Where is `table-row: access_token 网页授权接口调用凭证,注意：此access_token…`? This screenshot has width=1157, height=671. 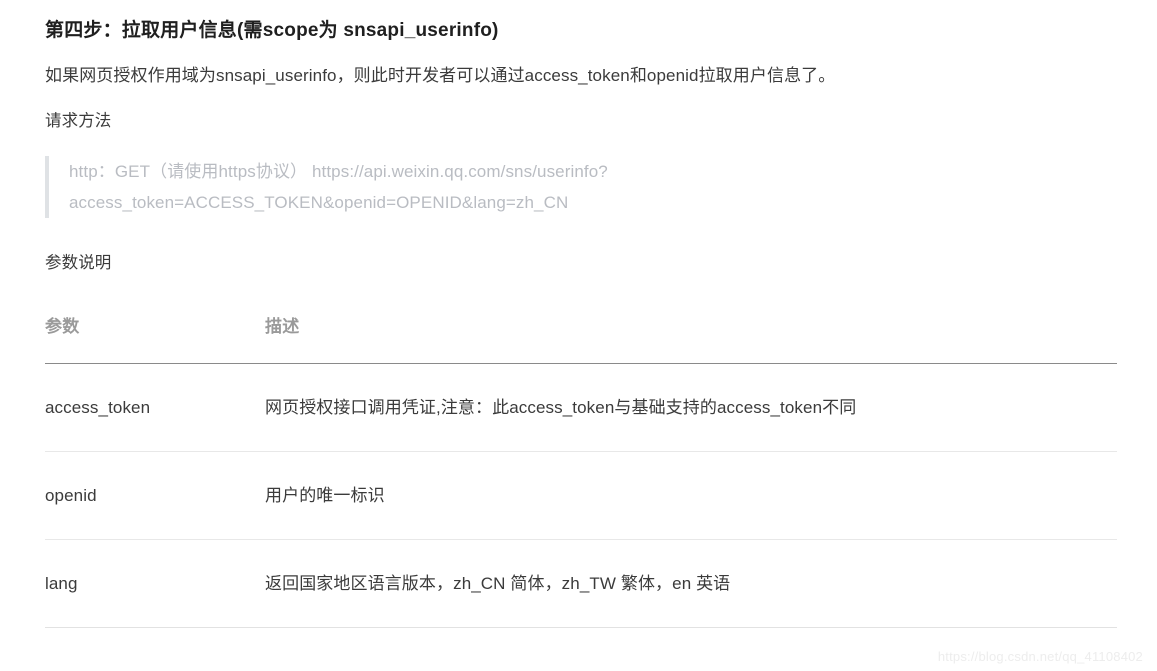 table-row: access_token 网页授权接口调用凭证,注意：此access_token… is located at coordinates (581, 407).